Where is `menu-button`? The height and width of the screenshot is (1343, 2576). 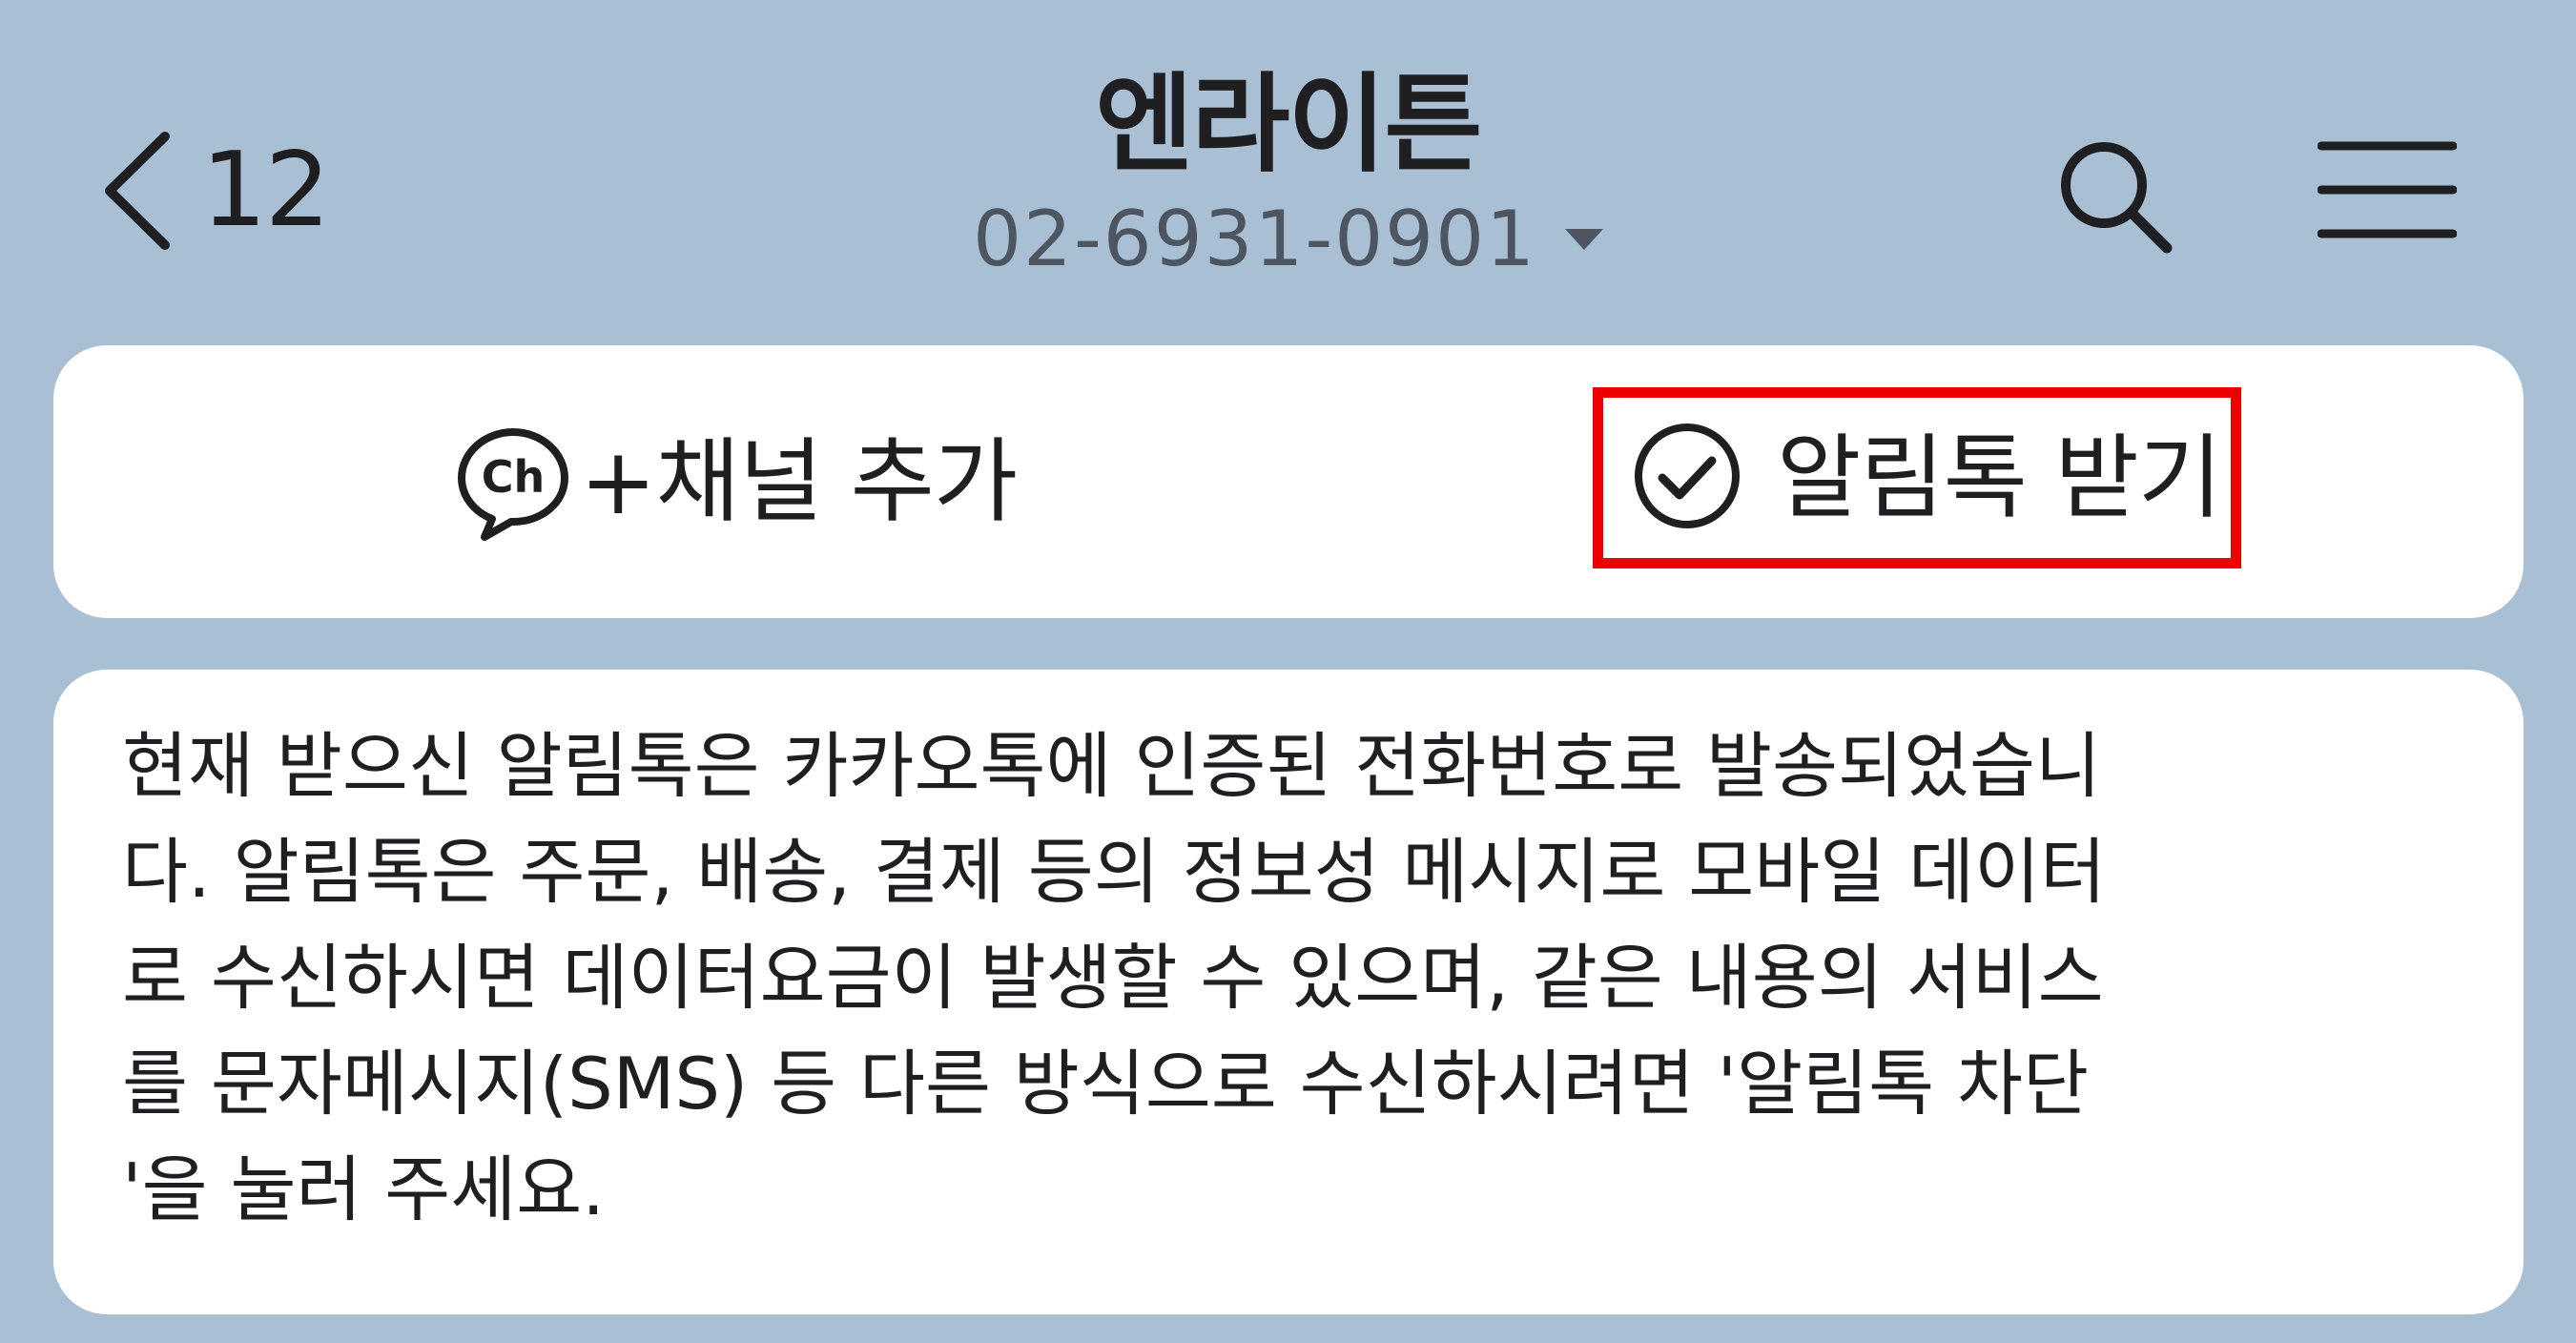
menu-button is located at coordinates (2387, 189).